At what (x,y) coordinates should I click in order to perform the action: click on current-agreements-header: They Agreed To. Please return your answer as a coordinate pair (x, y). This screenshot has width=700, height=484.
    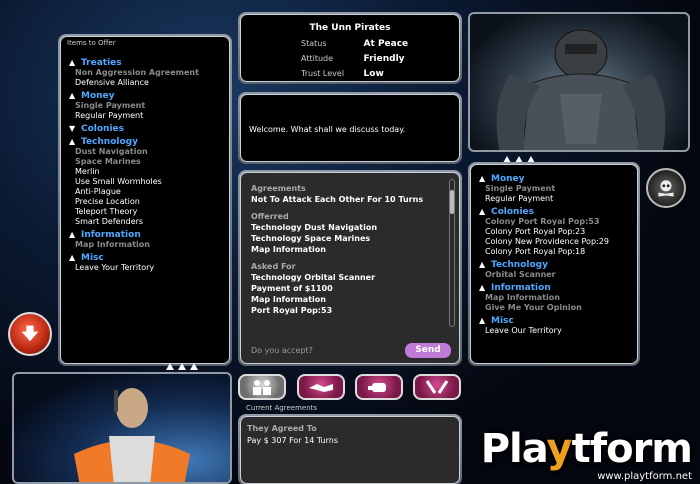
    Looking at the image, I should click on (282, 428).